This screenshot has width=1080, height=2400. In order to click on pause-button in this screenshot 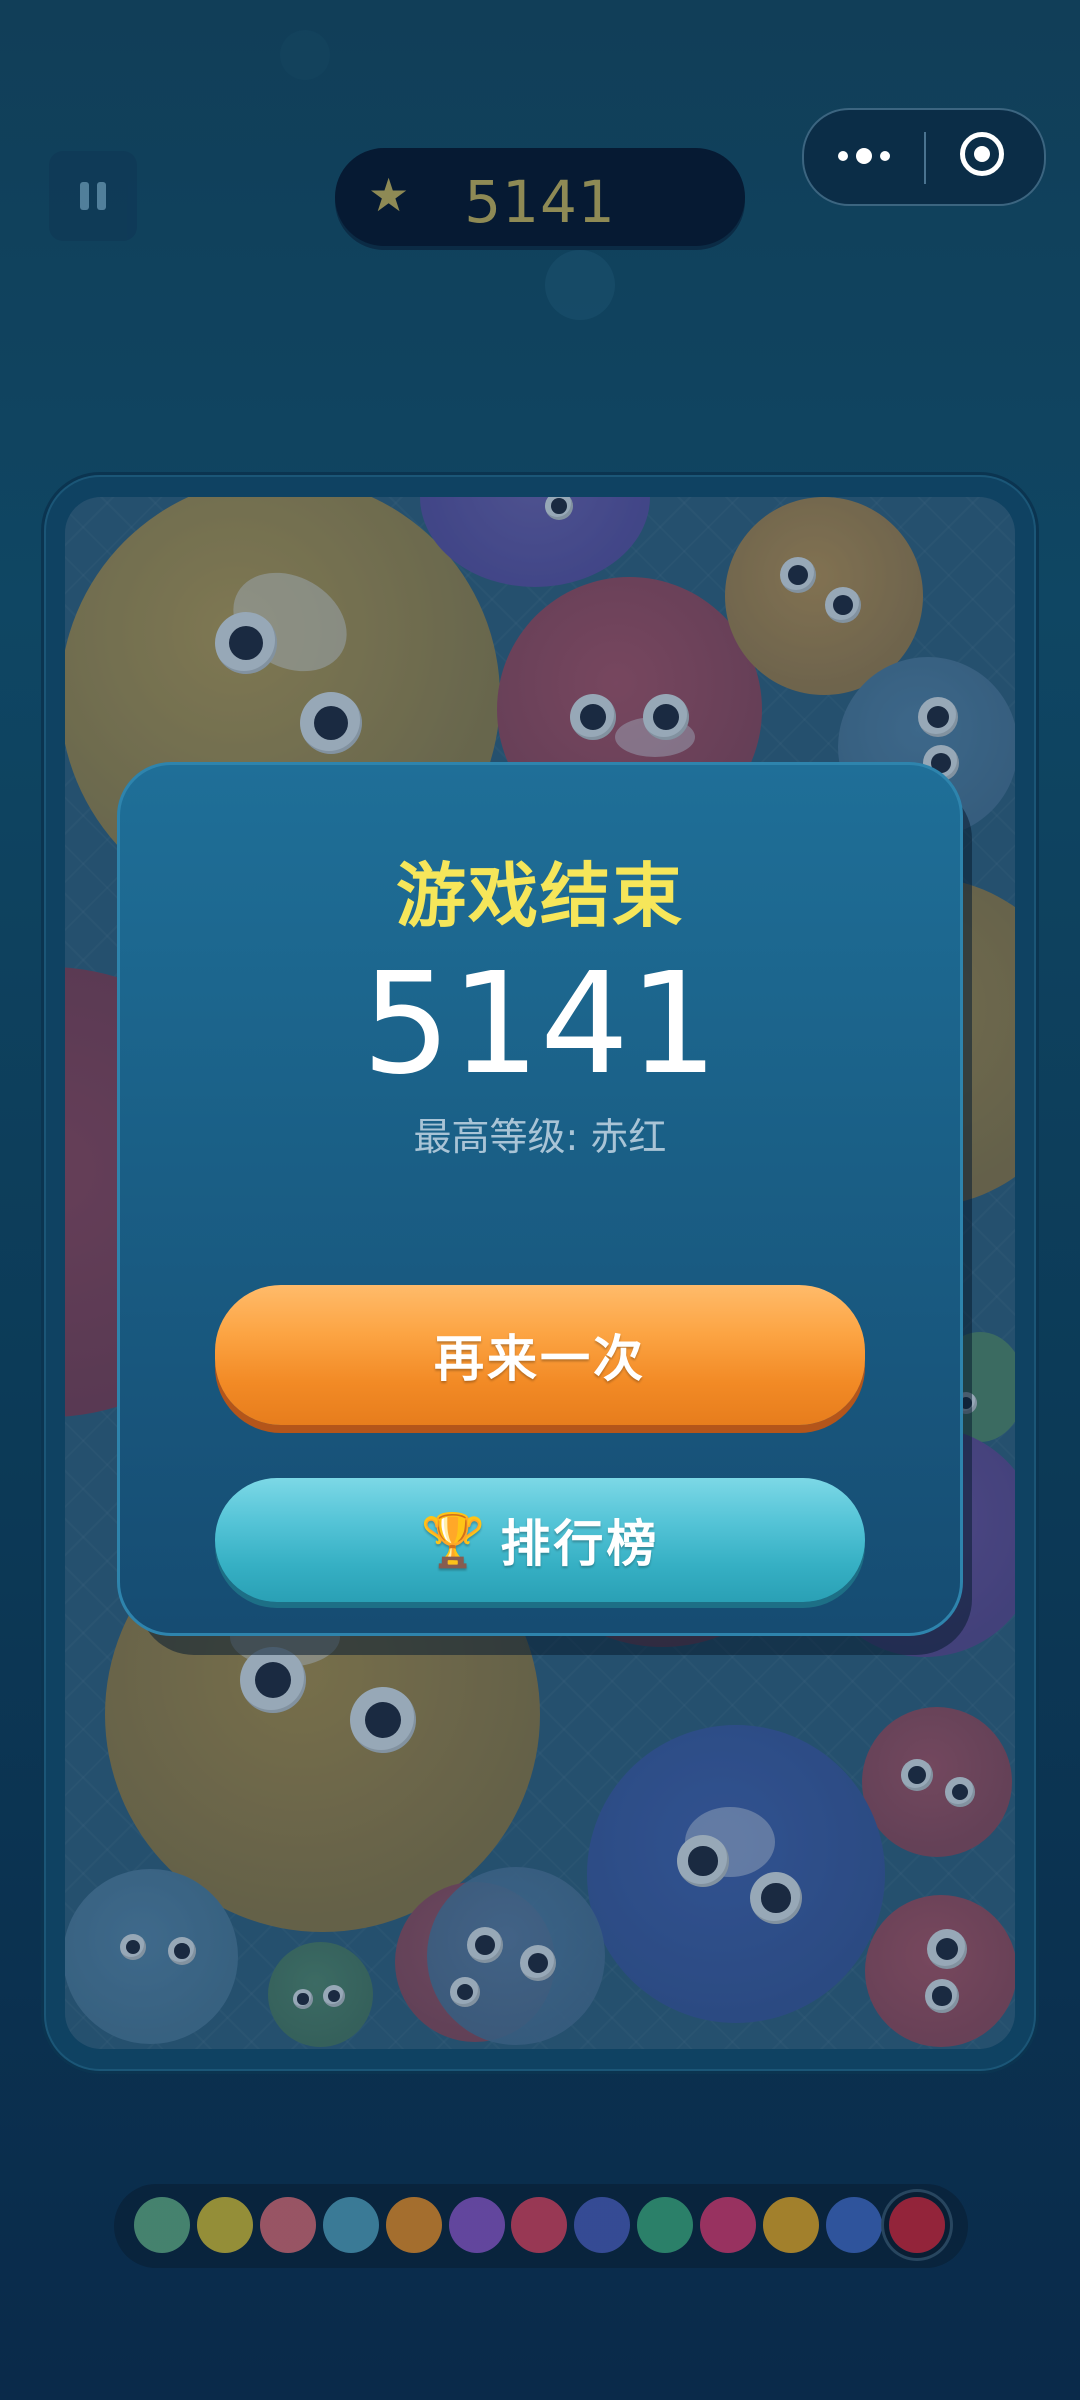, I will do `click(93, 196)`.